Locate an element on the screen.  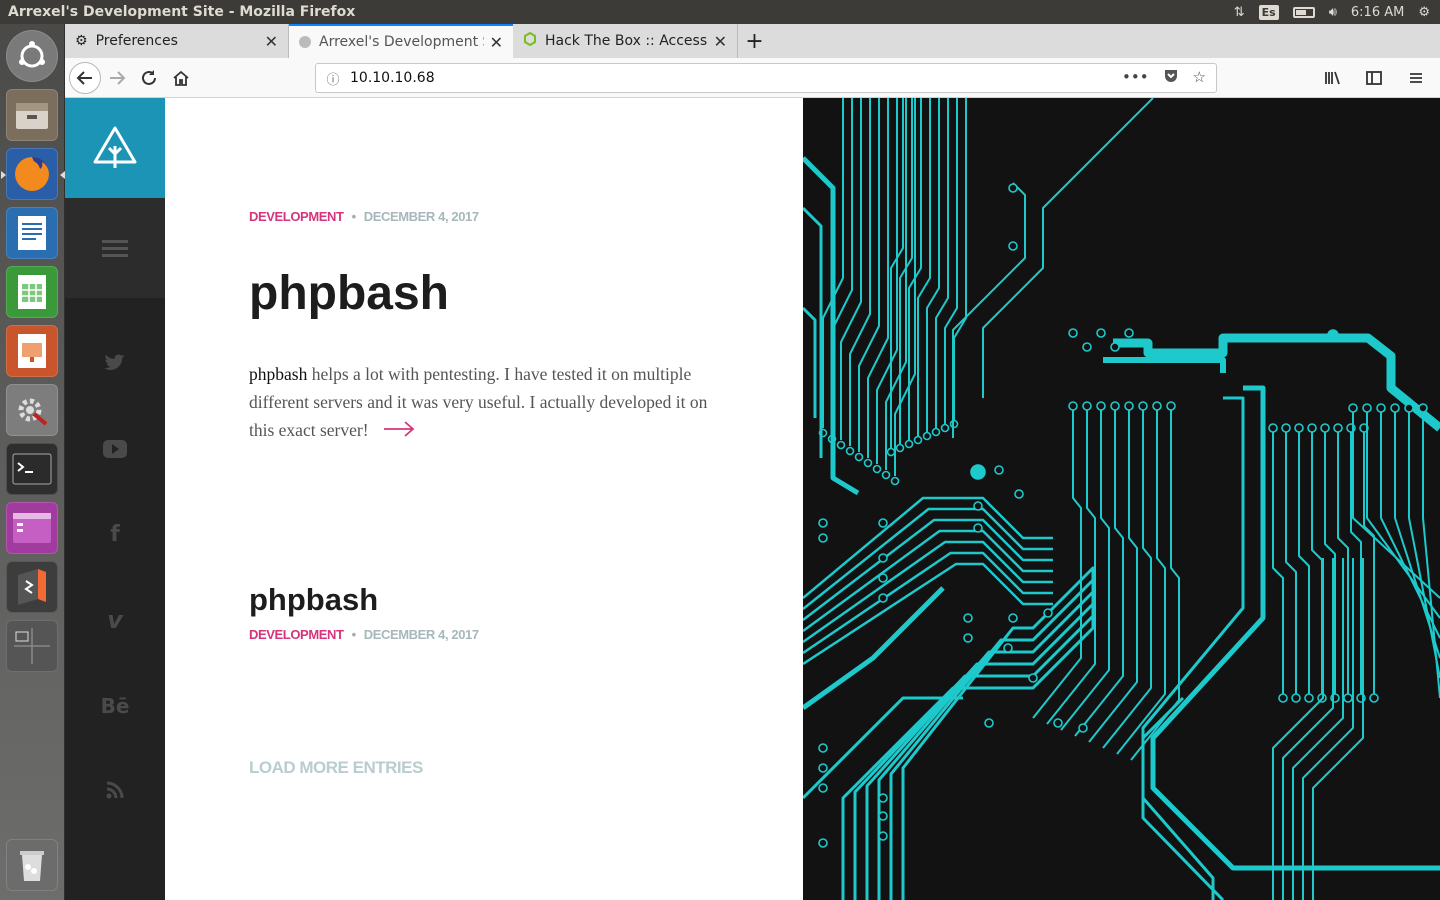
libreoffice-writer-icon is located at coordinates (32, 233).